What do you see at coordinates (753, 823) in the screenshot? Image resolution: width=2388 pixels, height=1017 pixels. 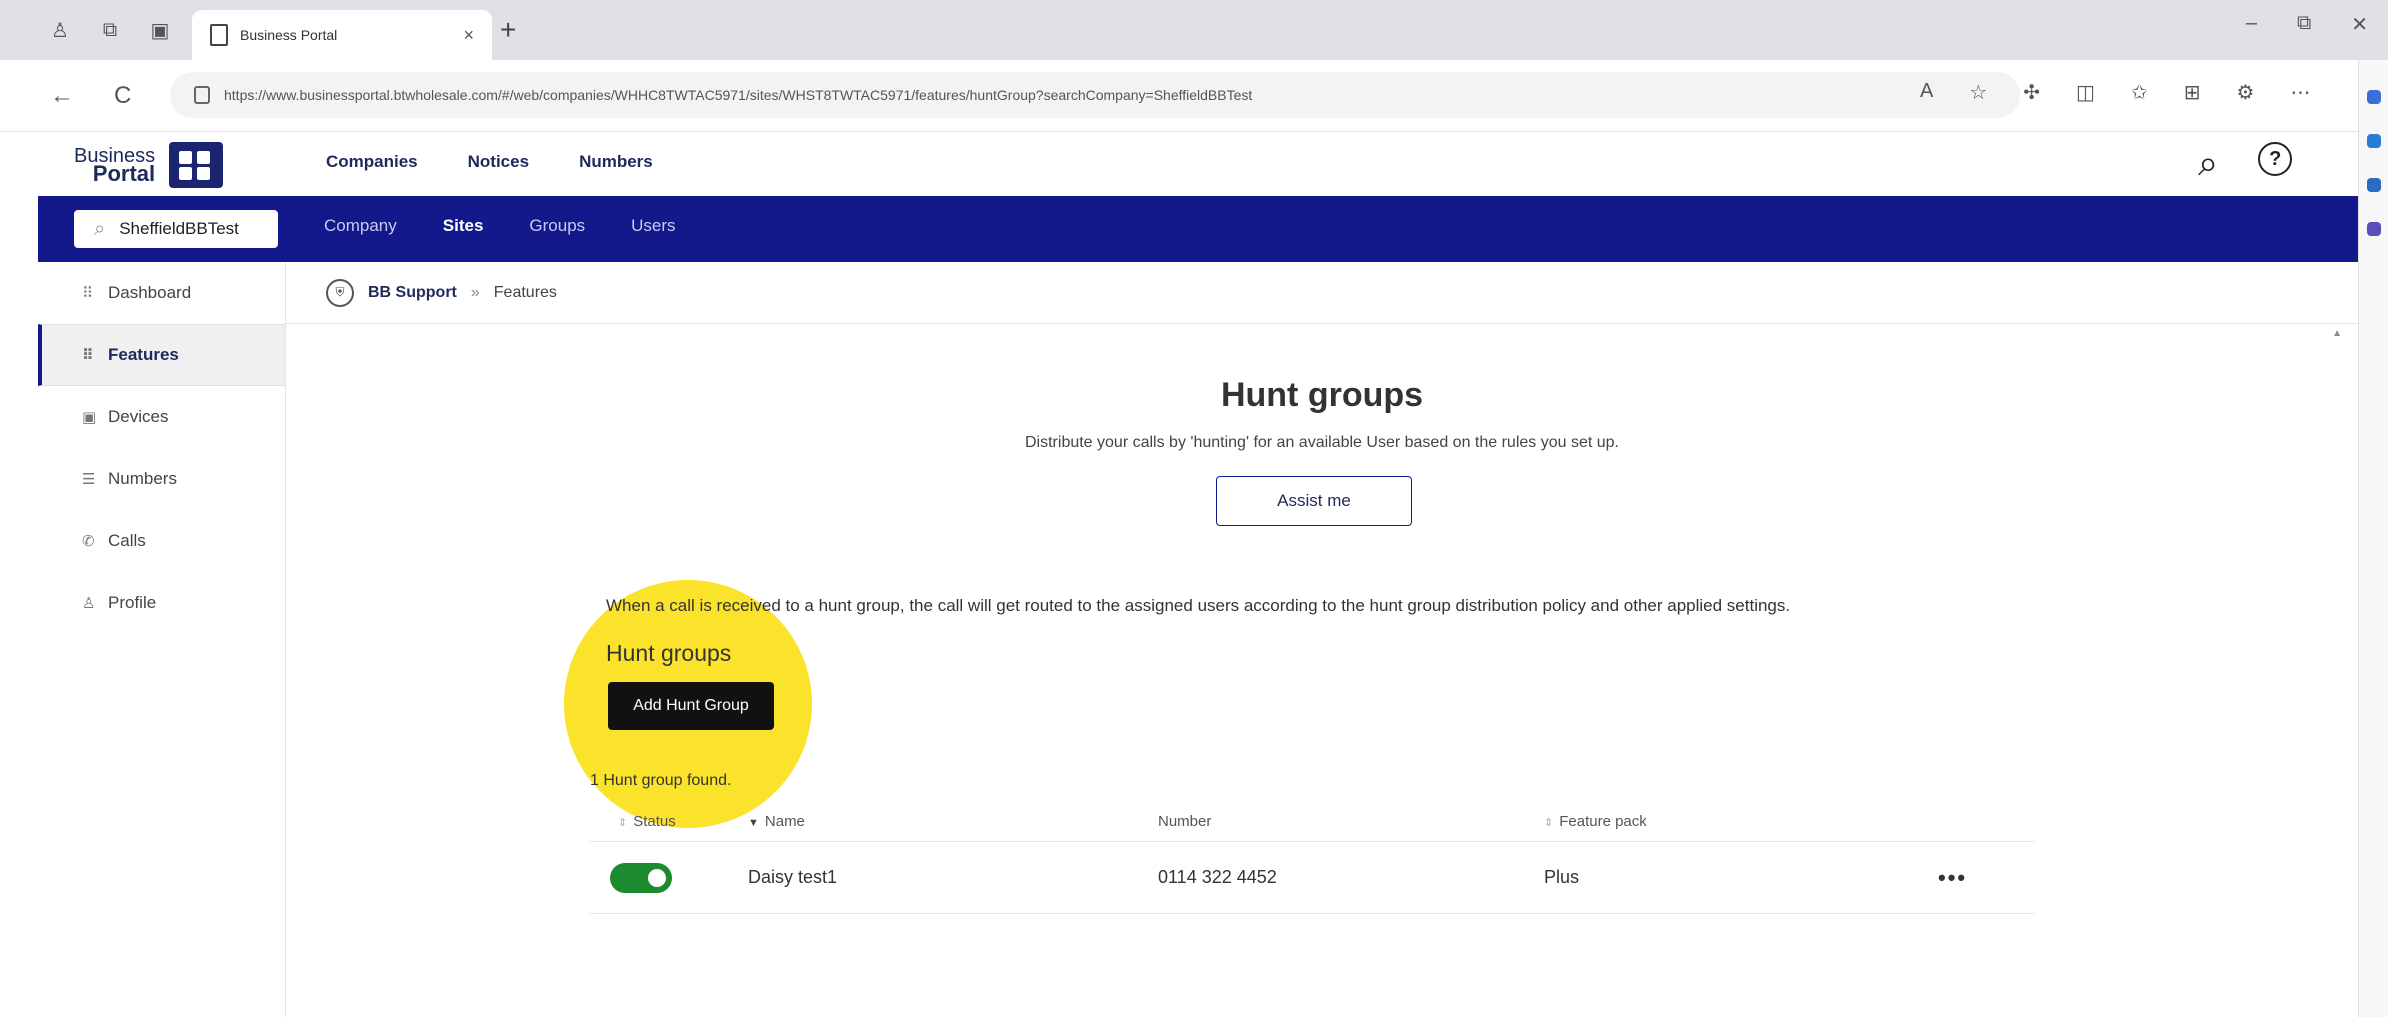 I see `sort-down-icon: ▼` at bounding box center [753, 823].